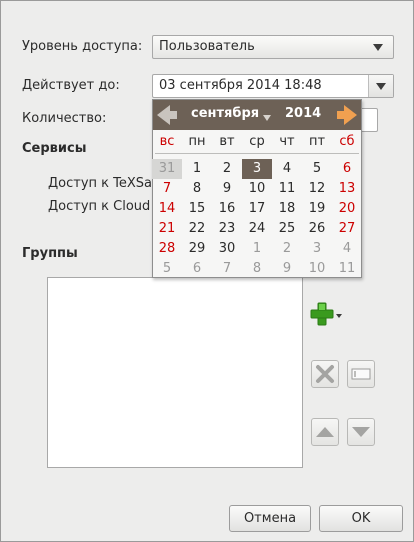  What do you see at coordinates (287, 141) in the screenshot?
I see `calendar-weekday: чт` at bounding box center [287, 141].